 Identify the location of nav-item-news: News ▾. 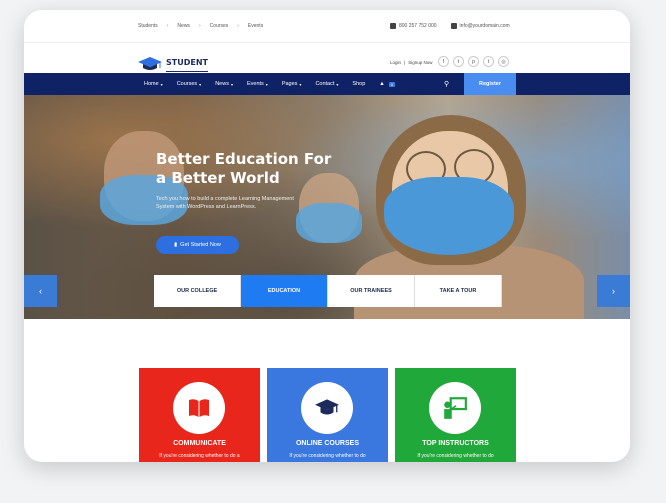
(224, 84).